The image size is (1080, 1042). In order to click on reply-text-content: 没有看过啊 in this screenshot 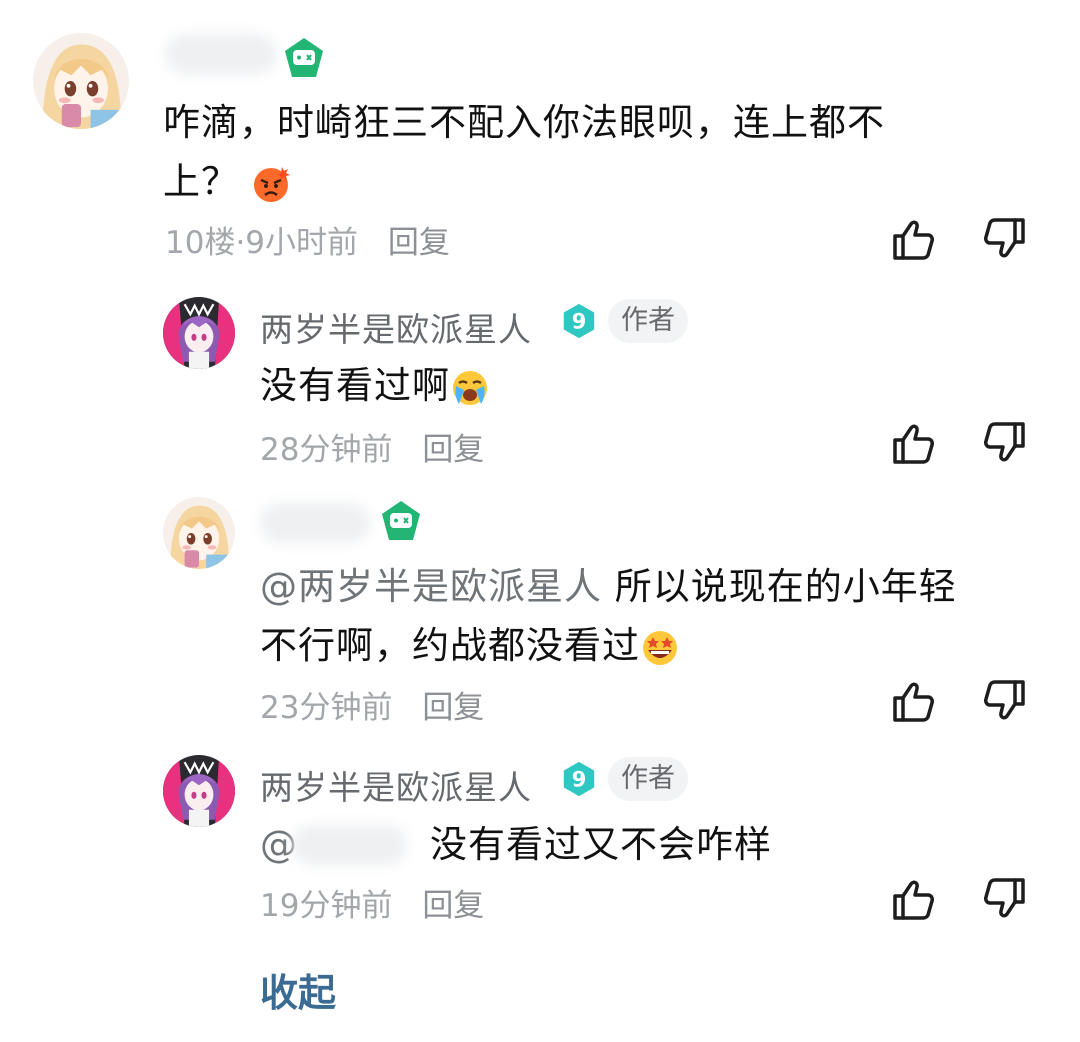, I will do `click(355, 385)`.